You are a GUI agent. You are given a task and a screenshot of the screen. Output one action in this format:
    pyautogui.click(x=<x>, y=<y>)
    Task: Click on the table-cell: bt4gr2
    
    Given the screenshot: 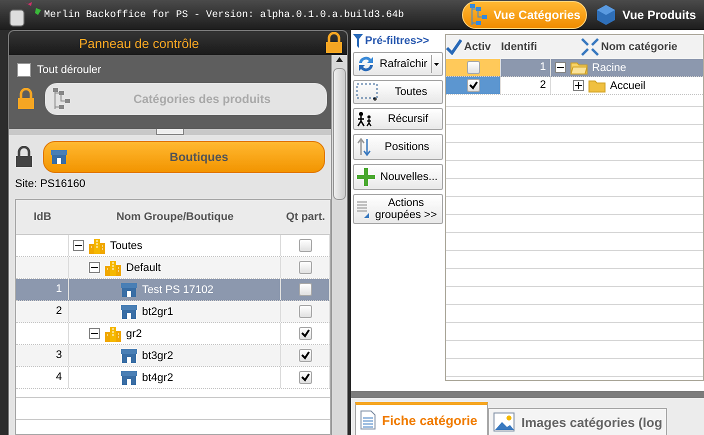 What is the action you would take?
    pyautogui.click(x=158, y=378)
    